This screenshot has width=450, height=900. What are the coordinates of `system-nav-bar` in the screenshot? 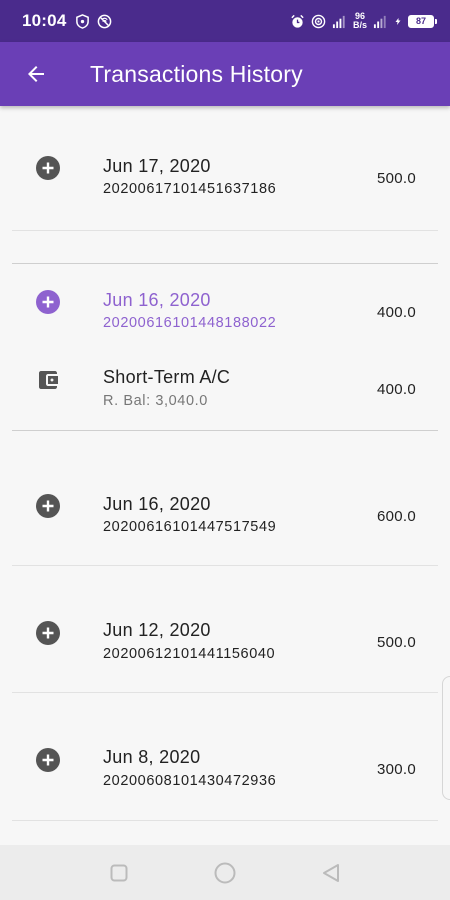 It's located at (225, 872).